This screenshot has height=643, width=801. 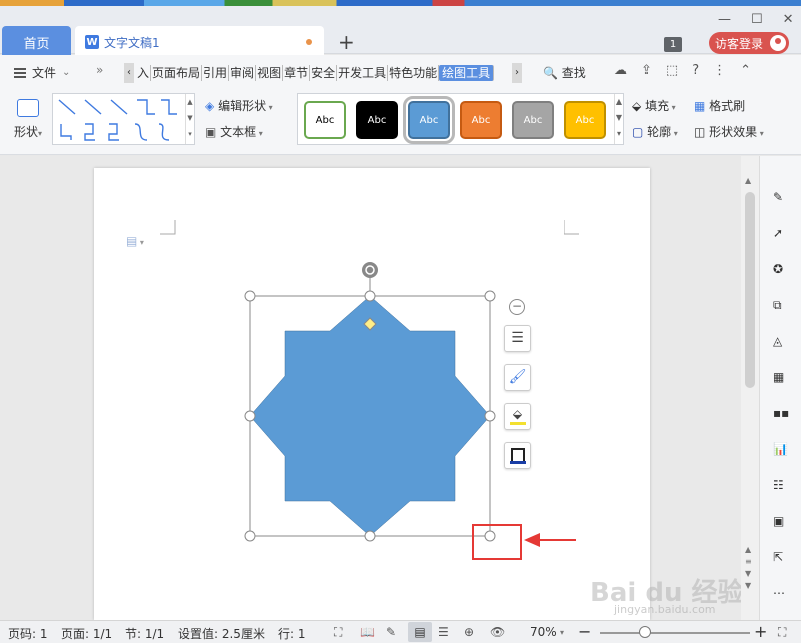 I want to click on resize-handle-n, so click(x=370, y=296).